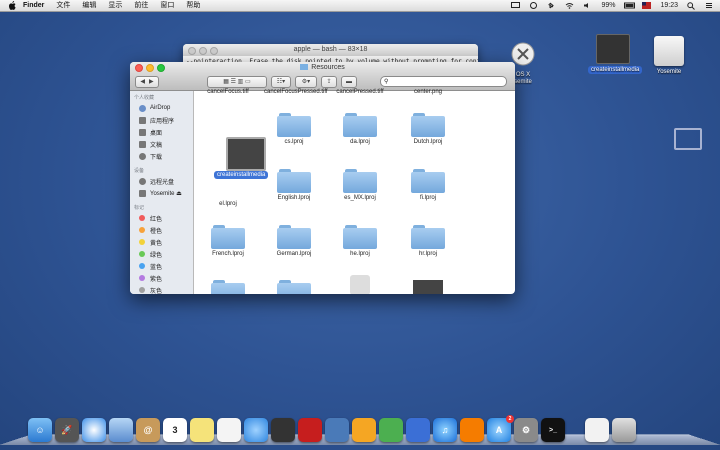  Describe the element at coordinates (330, 50) in the screenshot. I see `terminal-titlebar: apple — bash — 83×18` at that location.